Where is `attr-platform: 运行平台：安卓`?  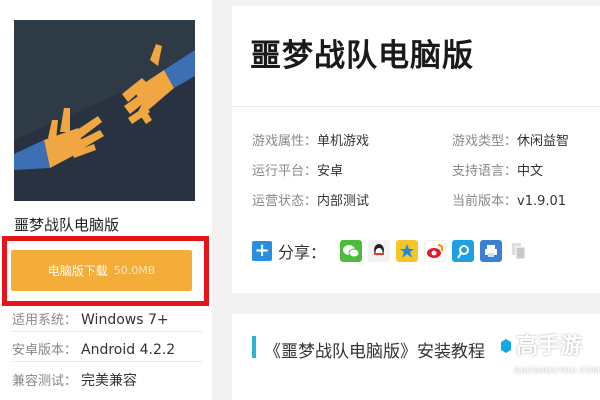 attr-platform: 运行平台：安卓 is located at coordinates (297, 169).